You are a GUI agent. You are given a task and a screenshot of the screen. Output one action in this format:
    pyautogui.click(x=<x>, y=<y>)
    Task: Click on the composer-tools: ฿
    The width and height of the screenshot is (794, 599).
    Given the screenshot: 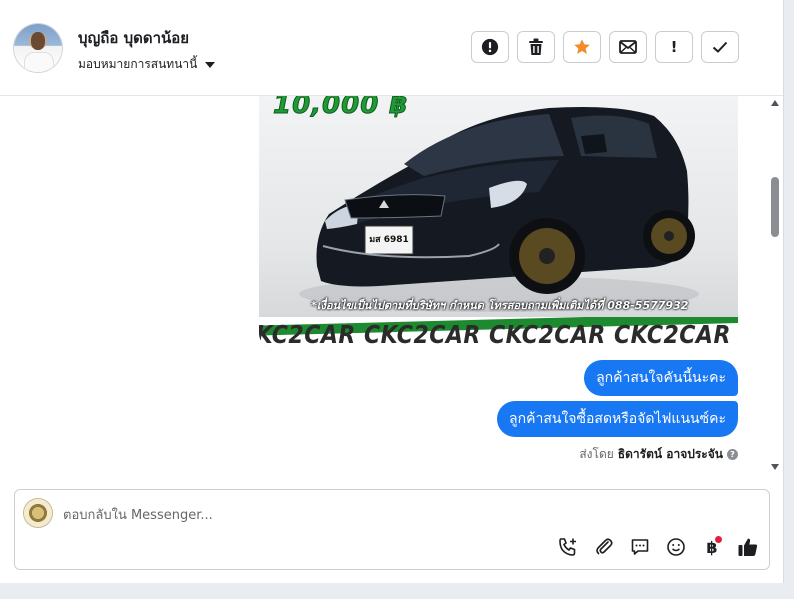 What is the action you would take?
    pyautogui.click(x=658, y=546)
    